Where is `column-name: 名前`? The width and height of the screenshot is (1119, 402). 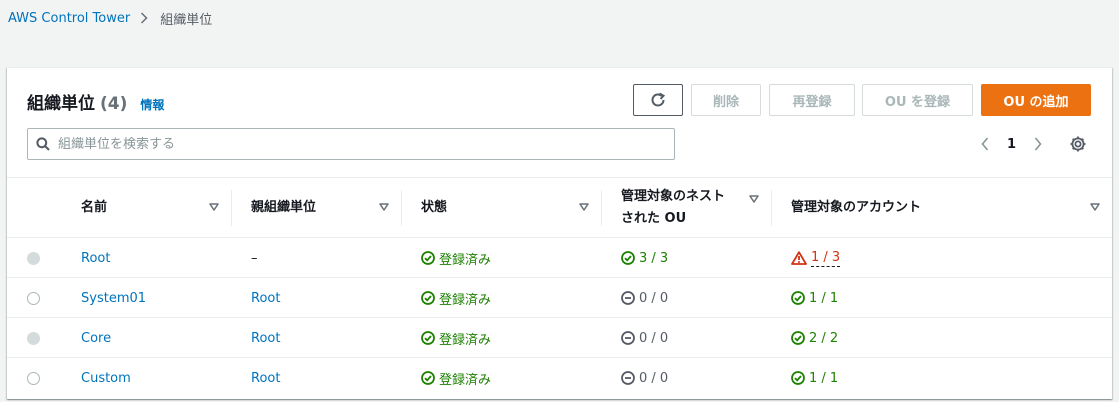 column-name: 名前 is located at coordinates (146, 208).